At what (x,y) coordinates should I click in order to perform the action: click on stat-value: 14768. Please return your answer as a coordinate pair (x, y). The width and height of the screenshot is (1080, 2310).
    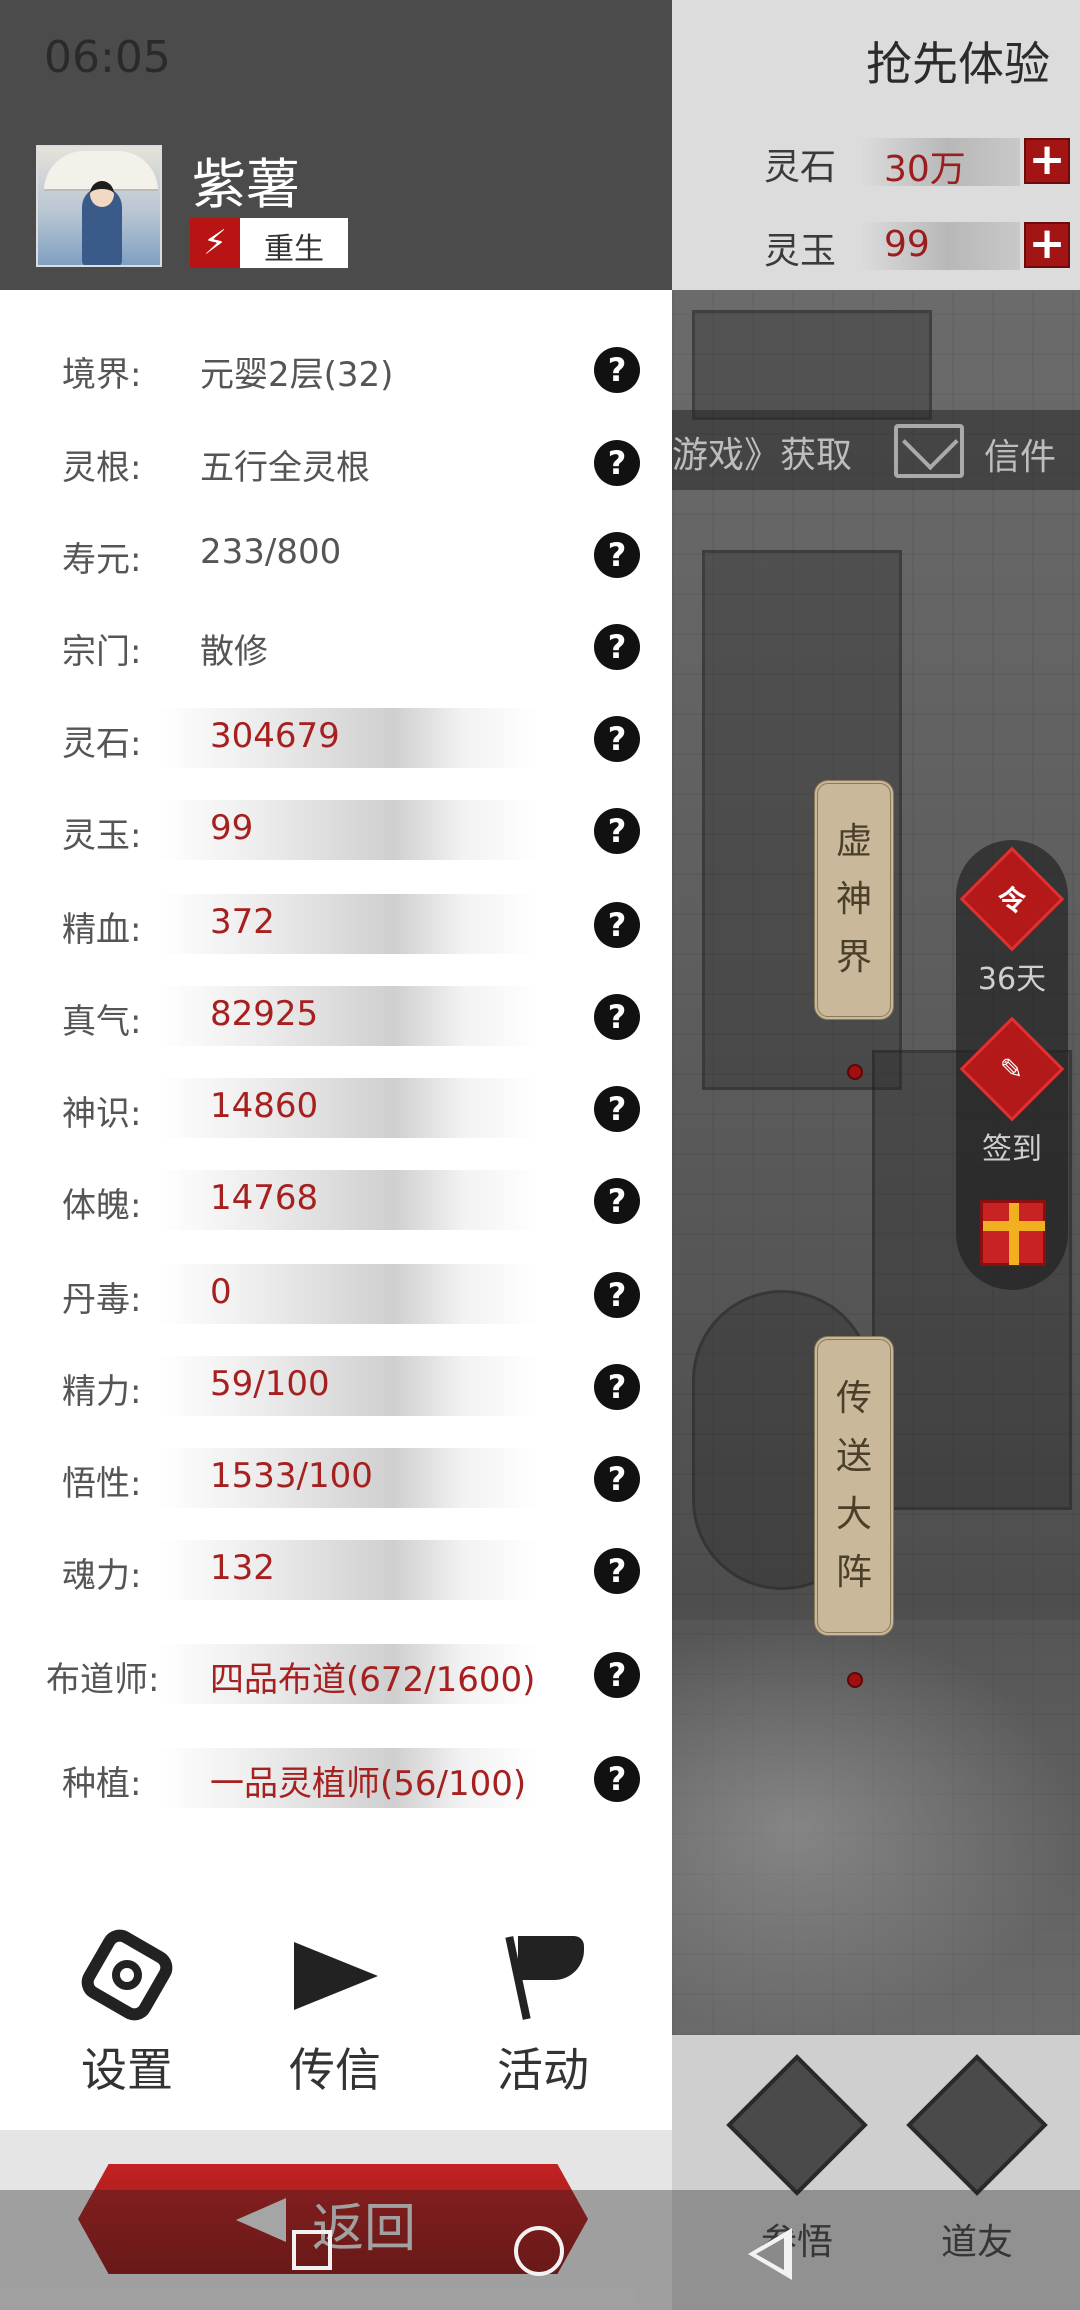
    Looking at the image, I should click on (264, 1198).